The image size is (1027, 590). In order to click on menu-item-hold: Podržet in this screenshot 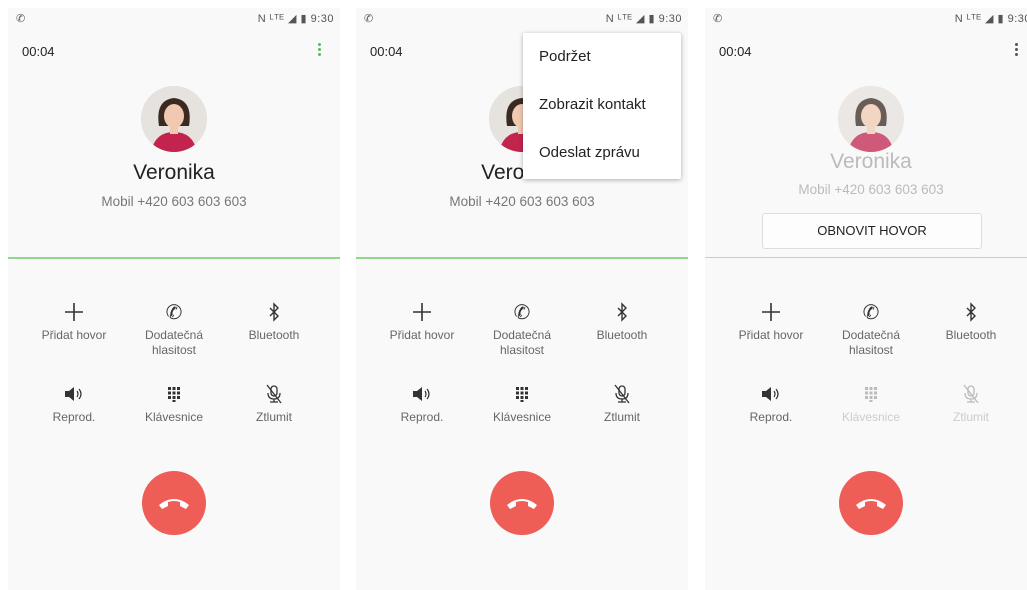, I will do `click(602, 57)`.